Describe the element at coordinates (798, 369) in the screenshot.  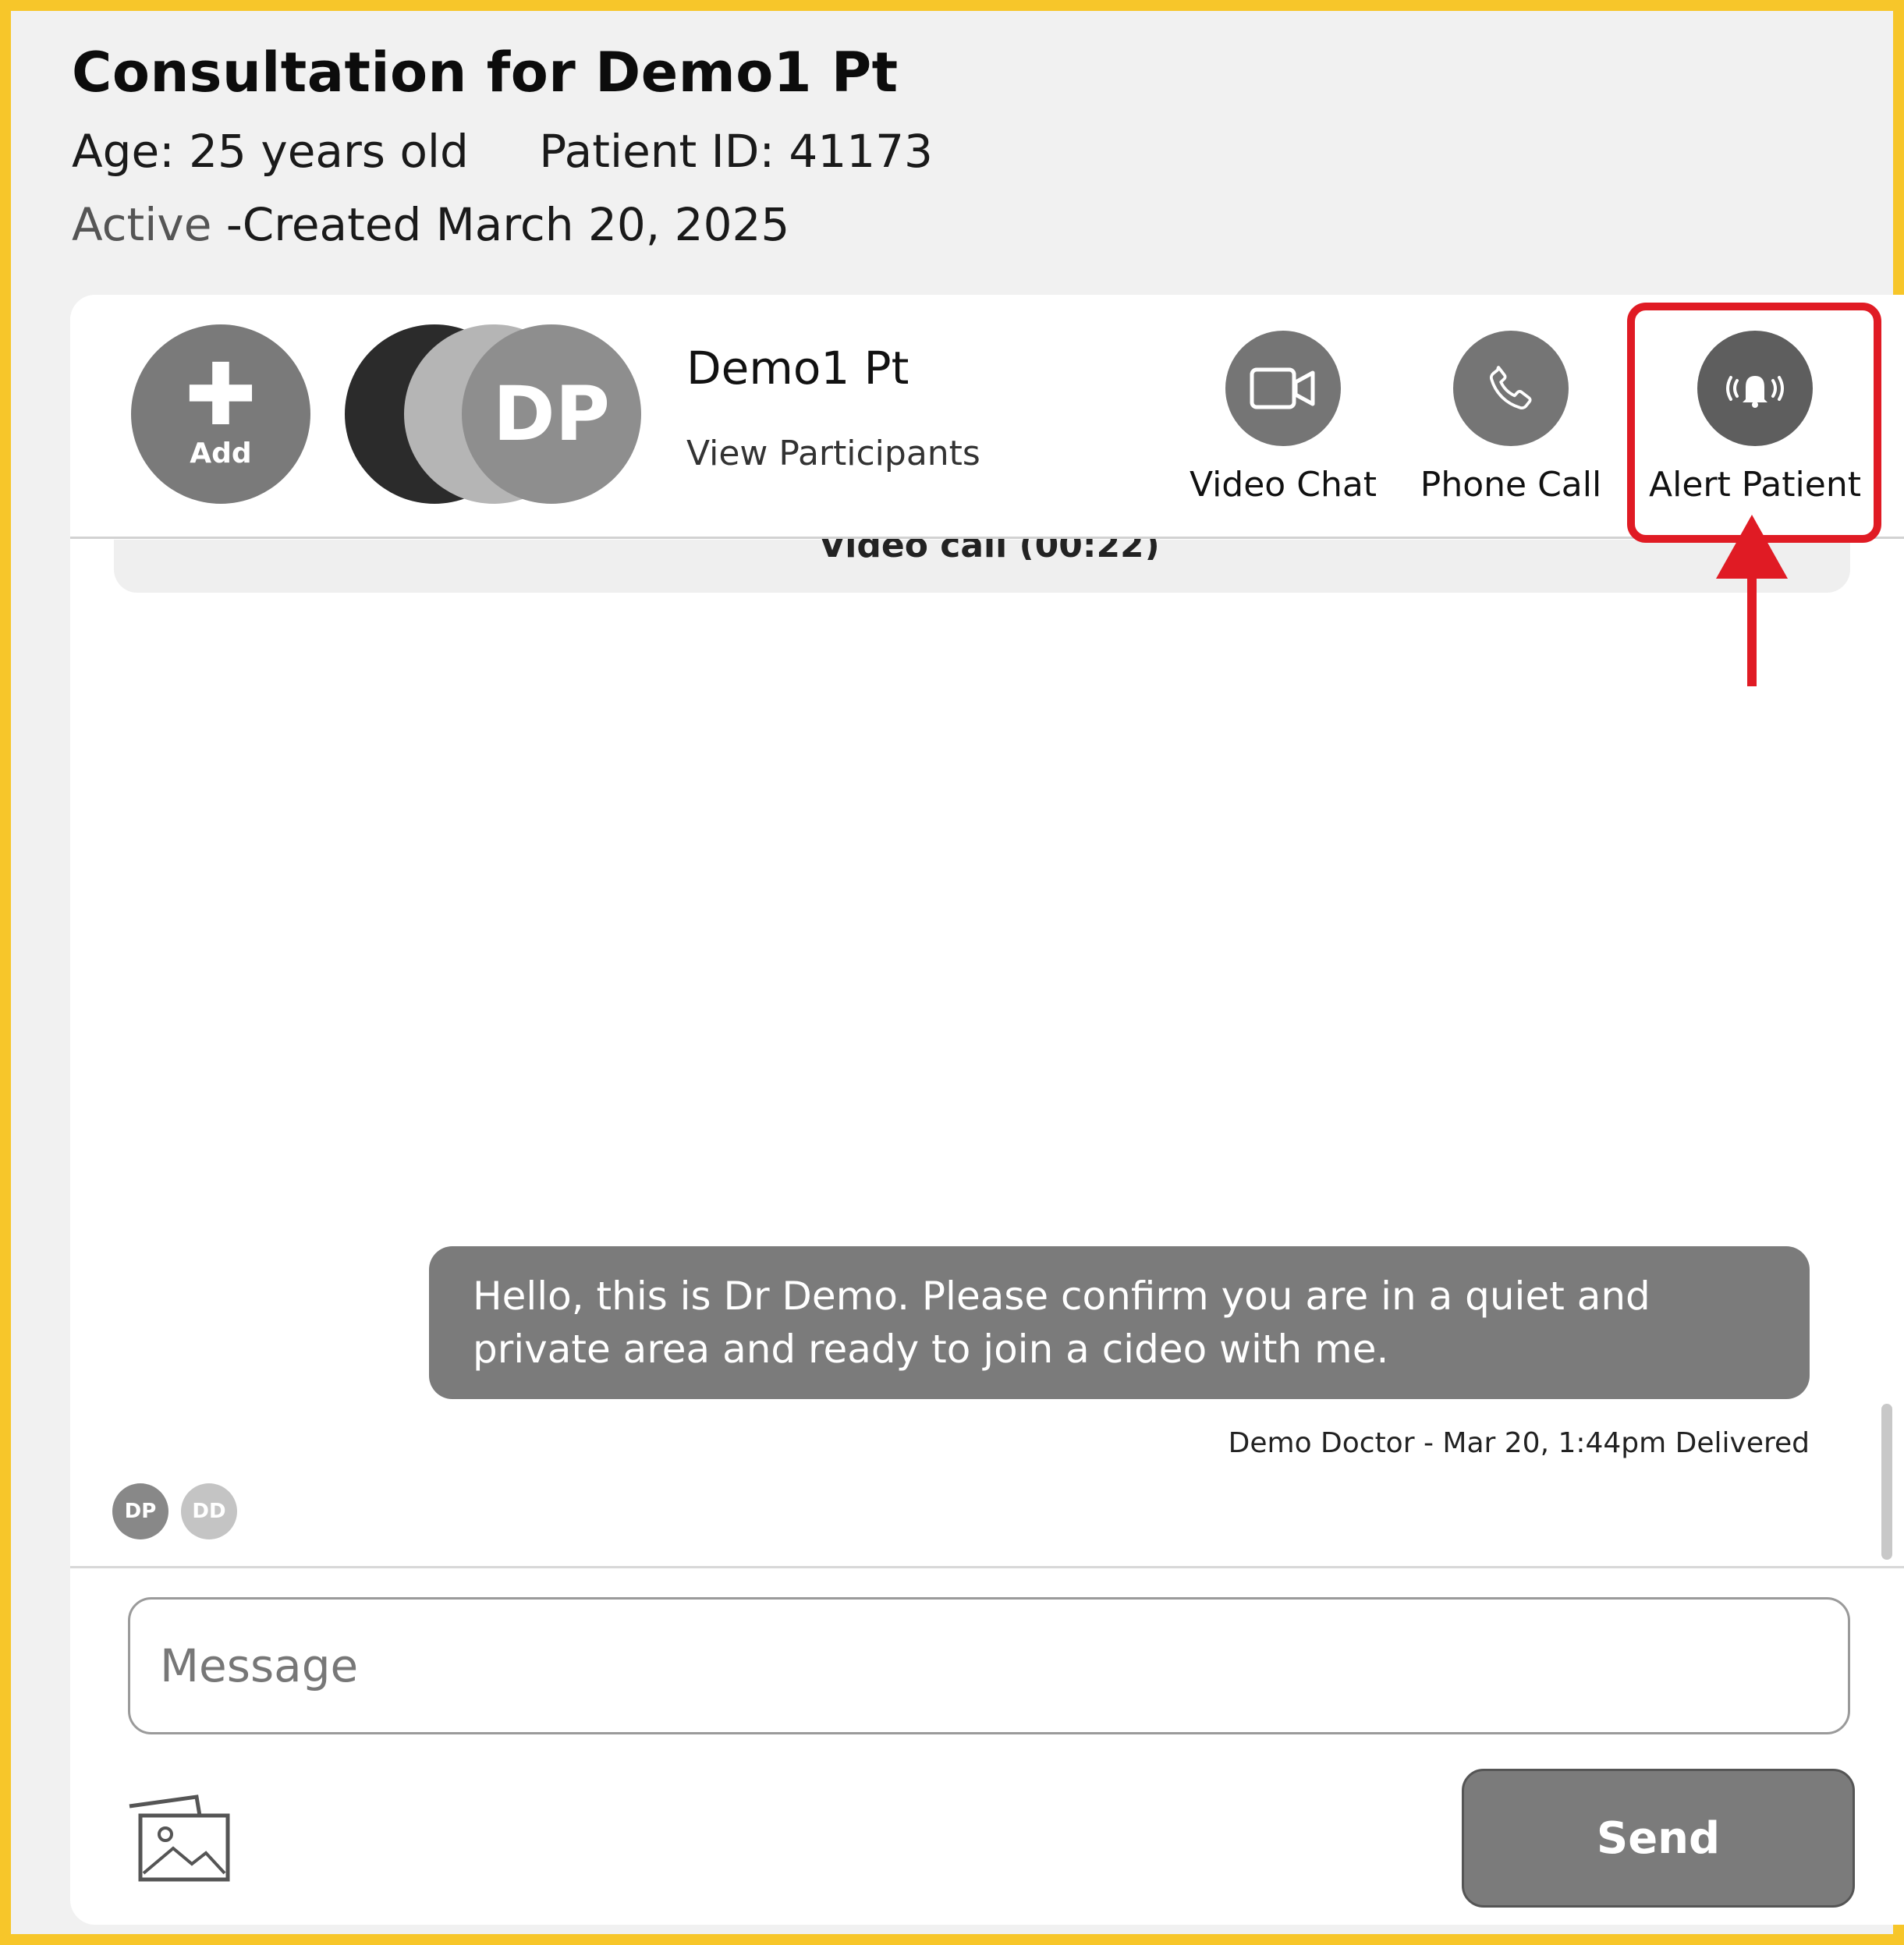
I see `participant-name: Demo1 Pt` at that location.